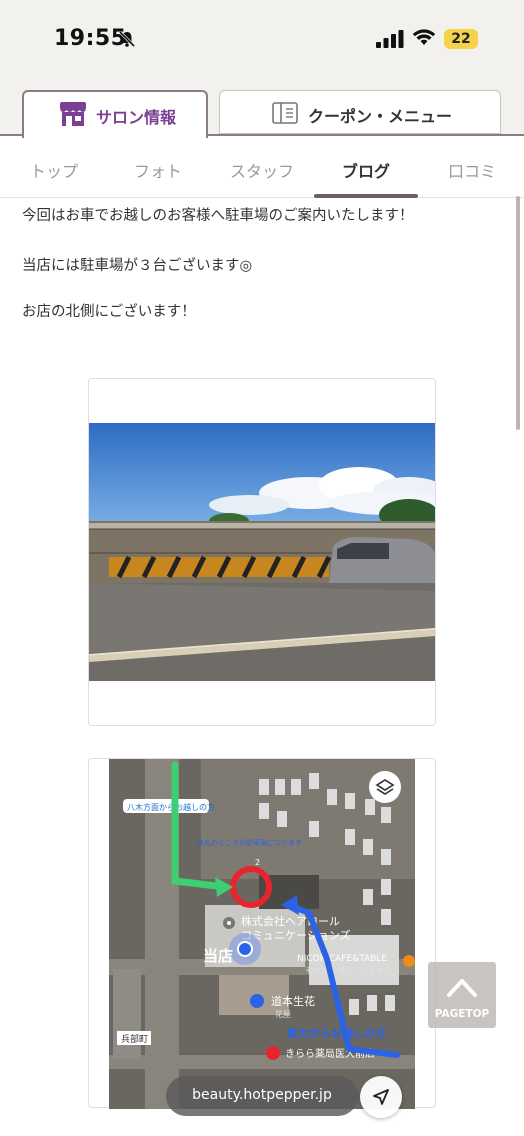  I want to click on browser-url-bar: beauty.hotpepper.jp, so click(262, 1096).